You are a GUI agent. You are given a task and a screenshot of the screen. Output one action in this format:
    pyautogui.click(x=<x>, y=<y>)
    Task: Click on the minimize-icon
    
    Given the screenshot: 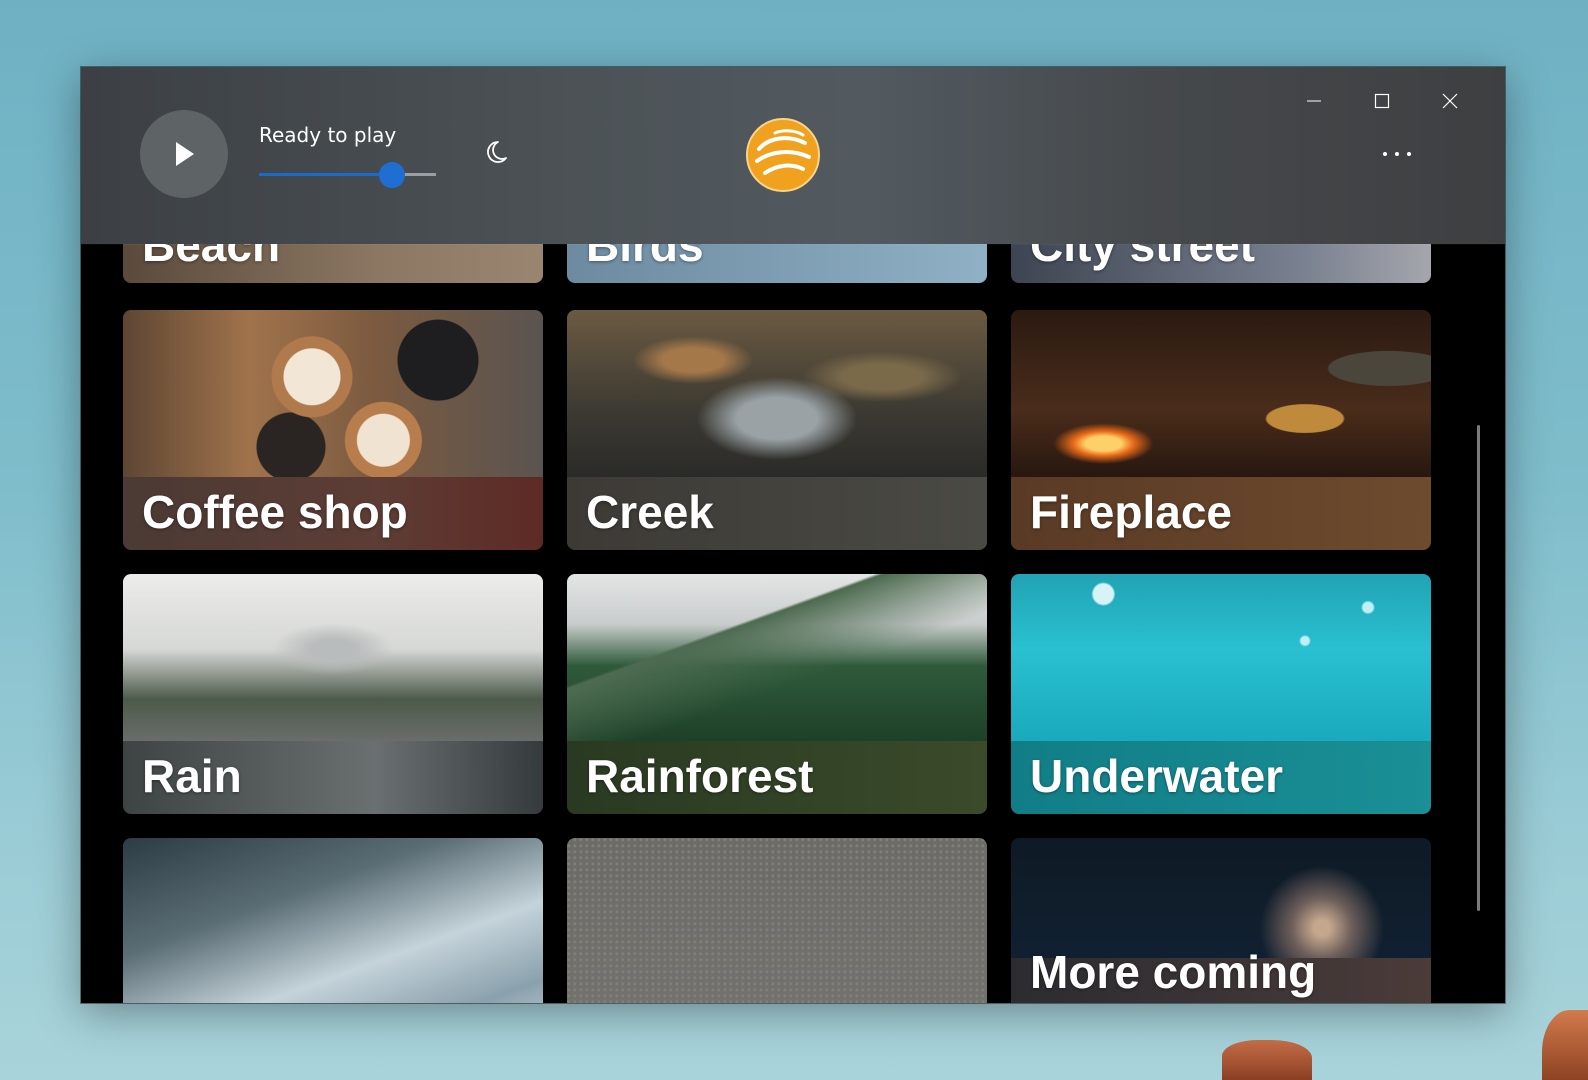 What is the action you would take?
    pyautogui.click(x=1314, y=101)
    